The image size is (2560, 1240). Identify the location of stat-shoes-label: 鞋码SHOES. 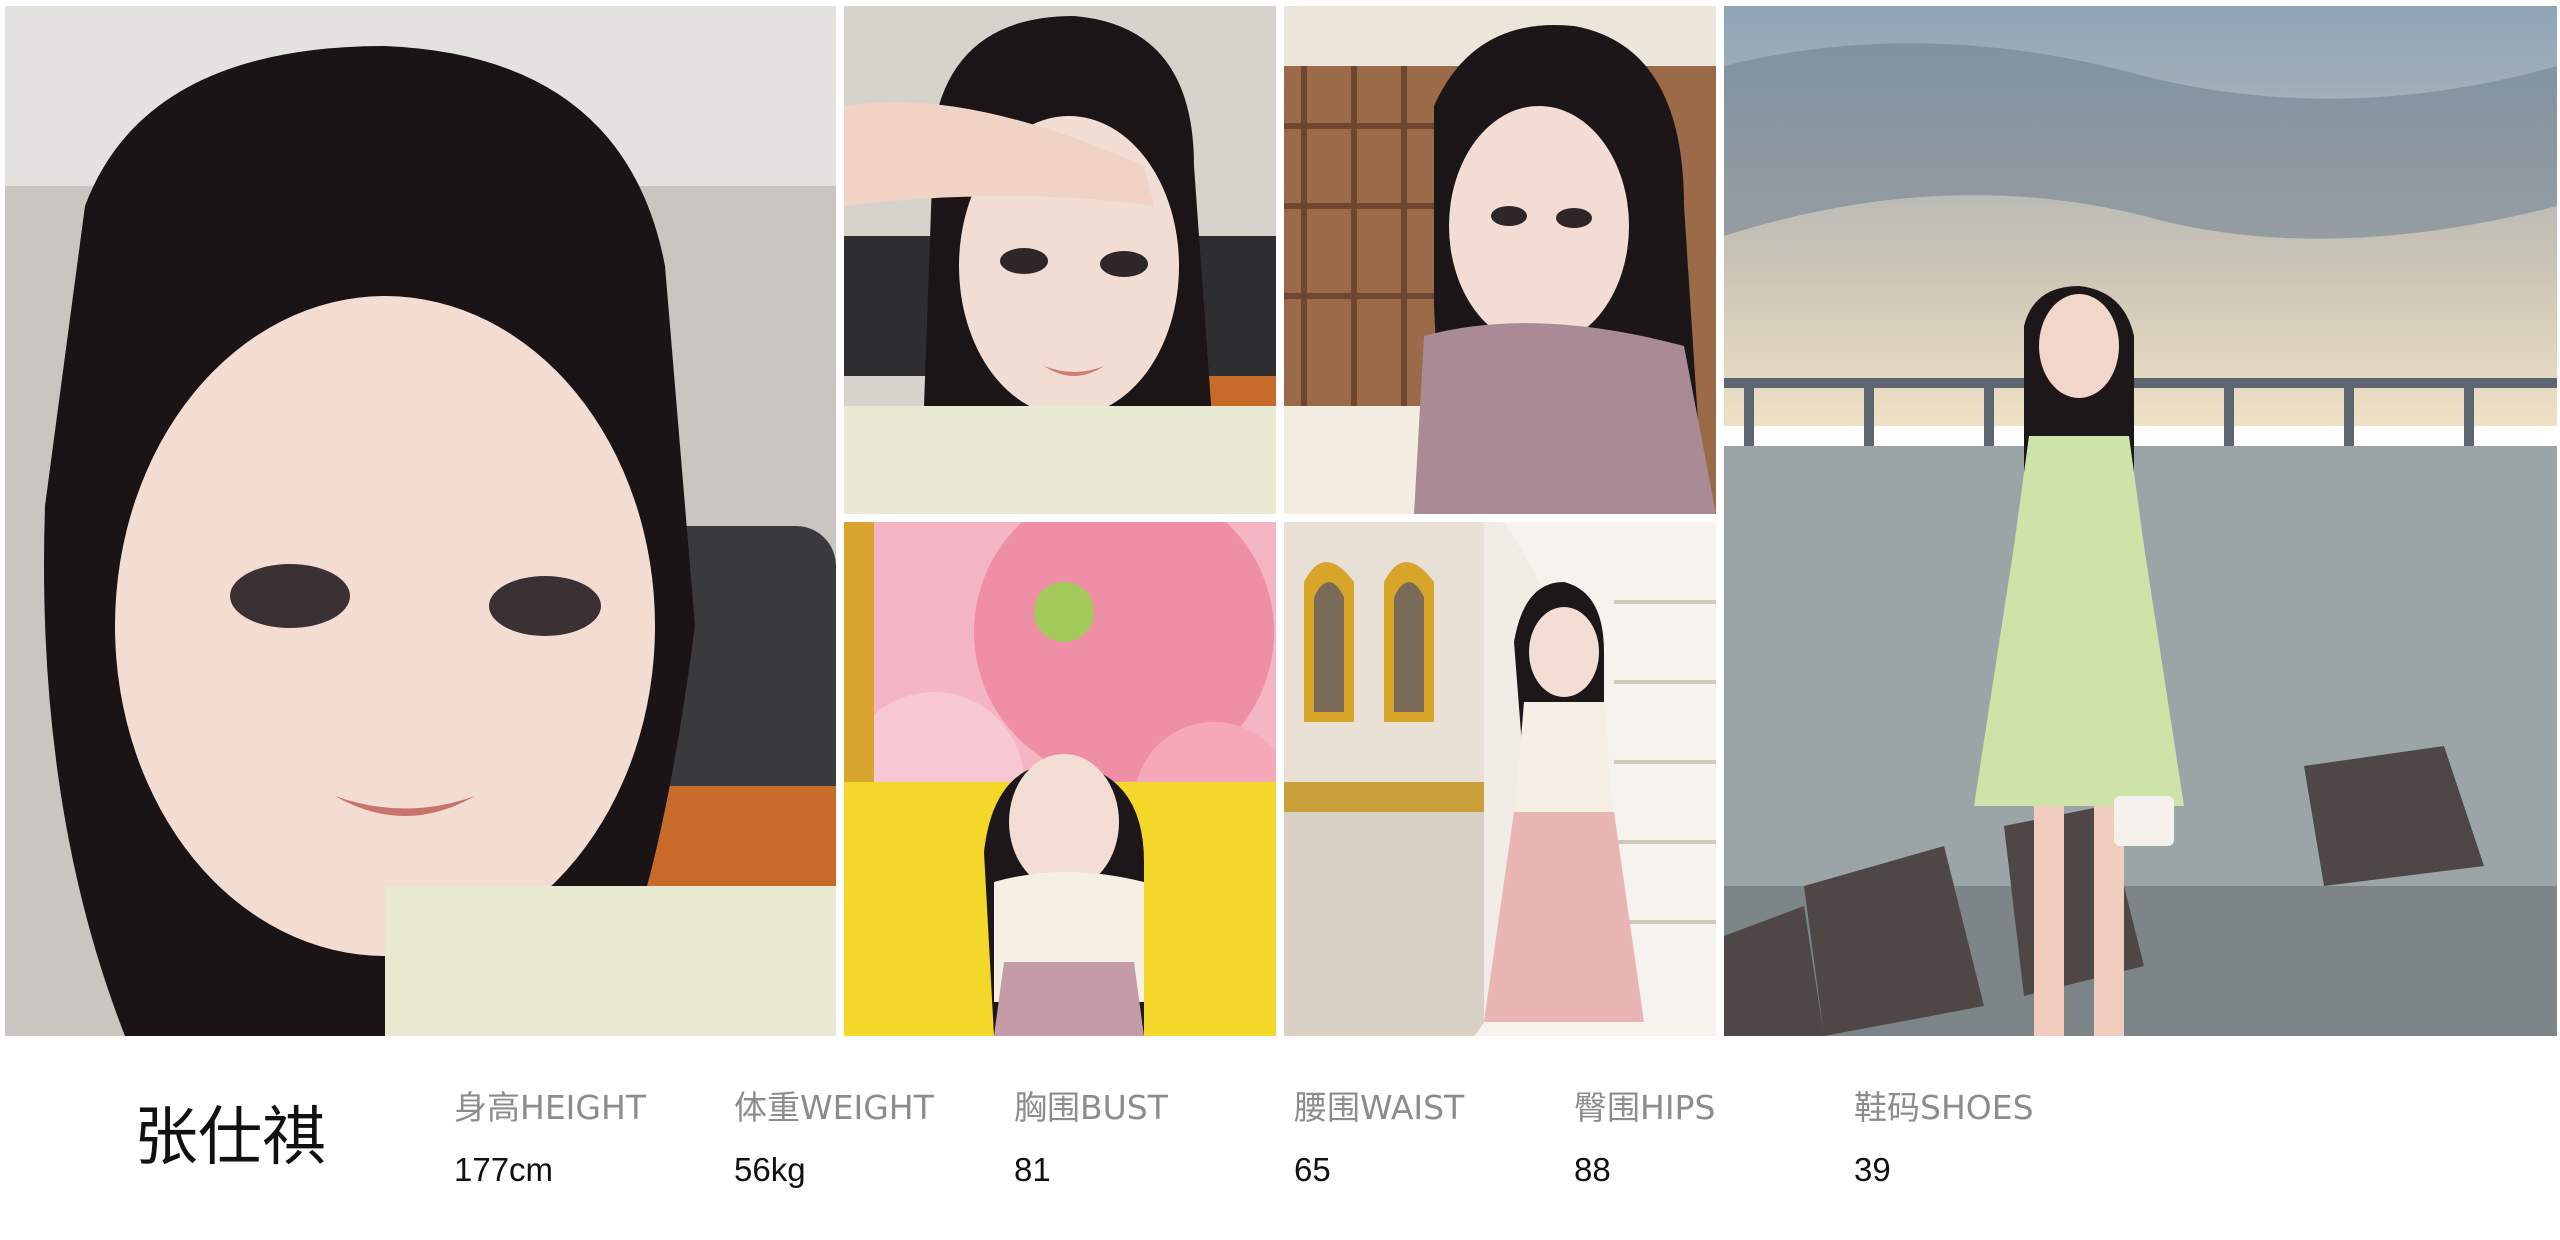
(1944, 1107).